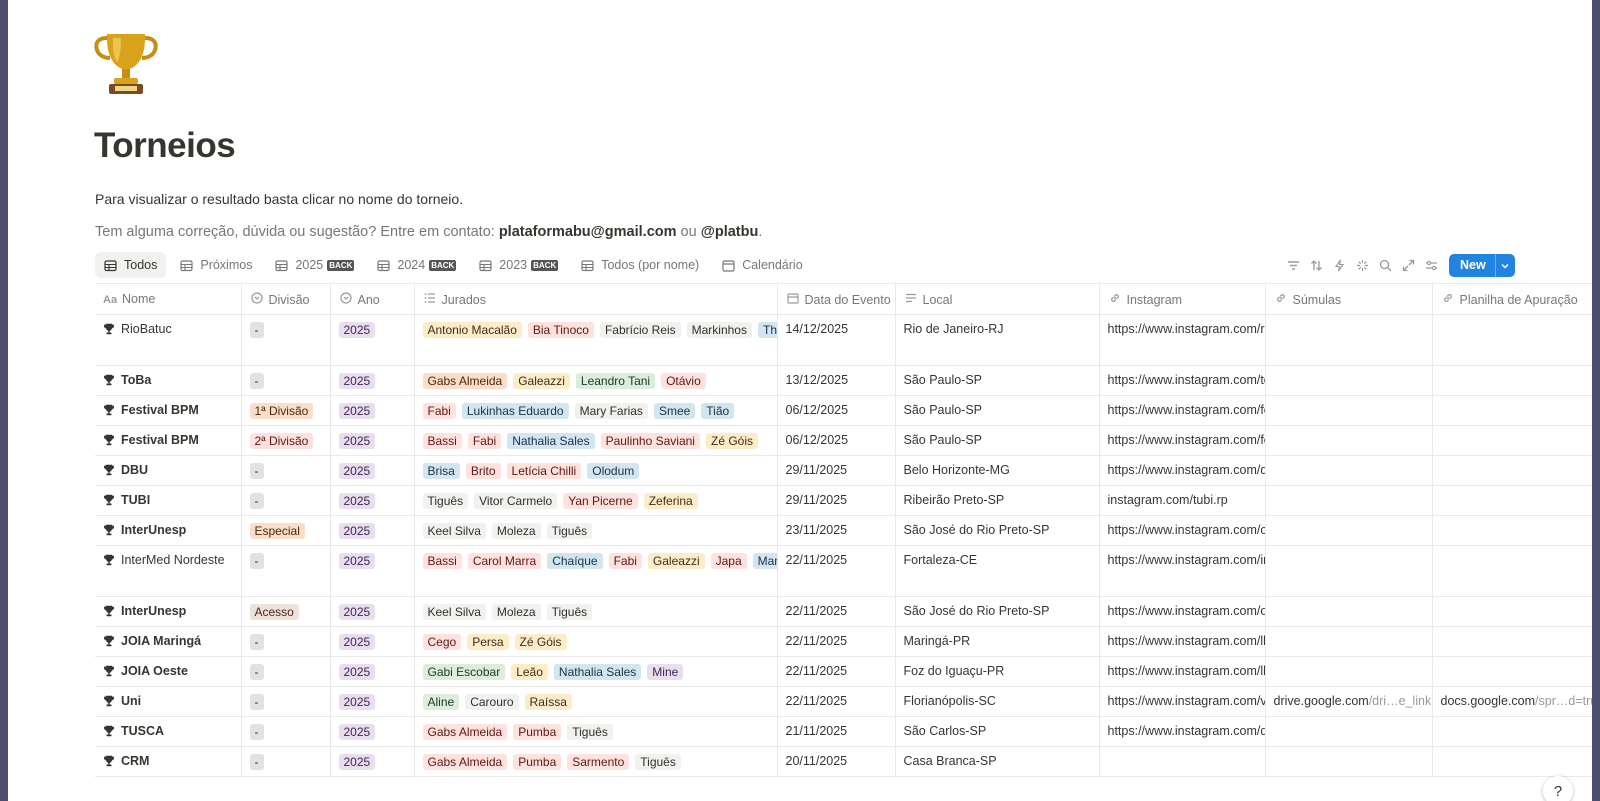  I want to click on automation-icon, so click(1339, 266).